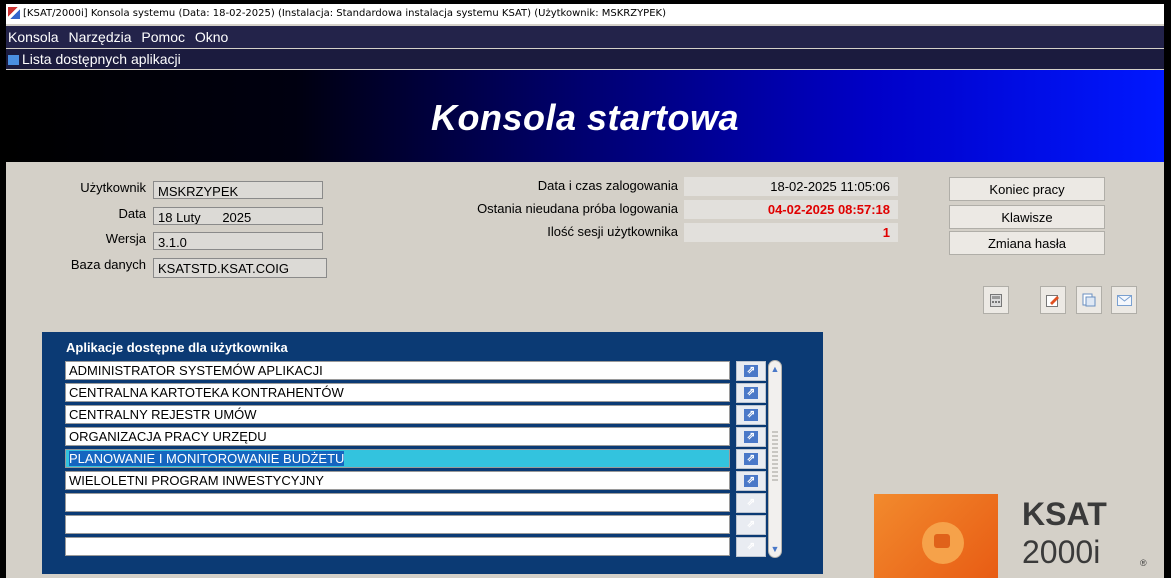  I want to click on app-row: ADMINISTRATOR SYSTEMÓW APLIKACJI, so click(397, 370).